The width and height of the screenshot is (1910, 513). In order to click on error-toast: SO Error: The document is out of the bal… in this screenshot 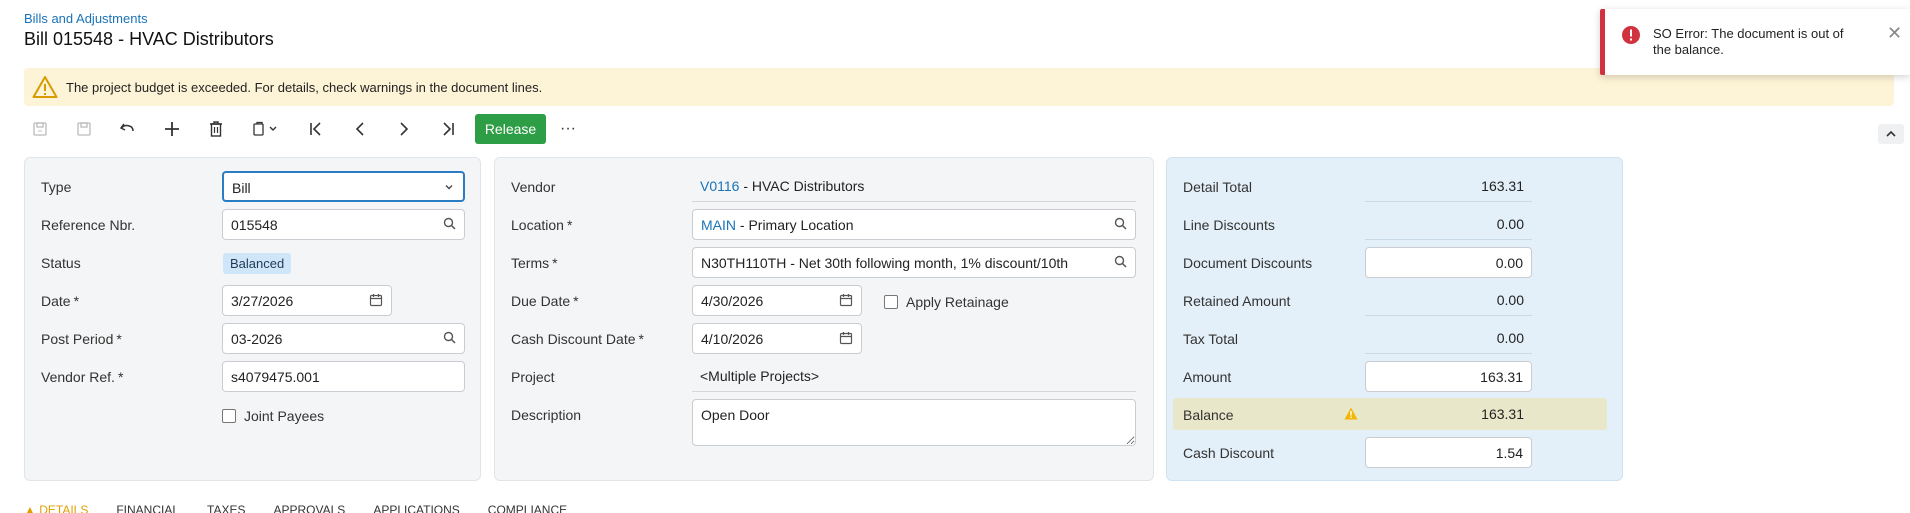, I will do `click(1755, 42)`.